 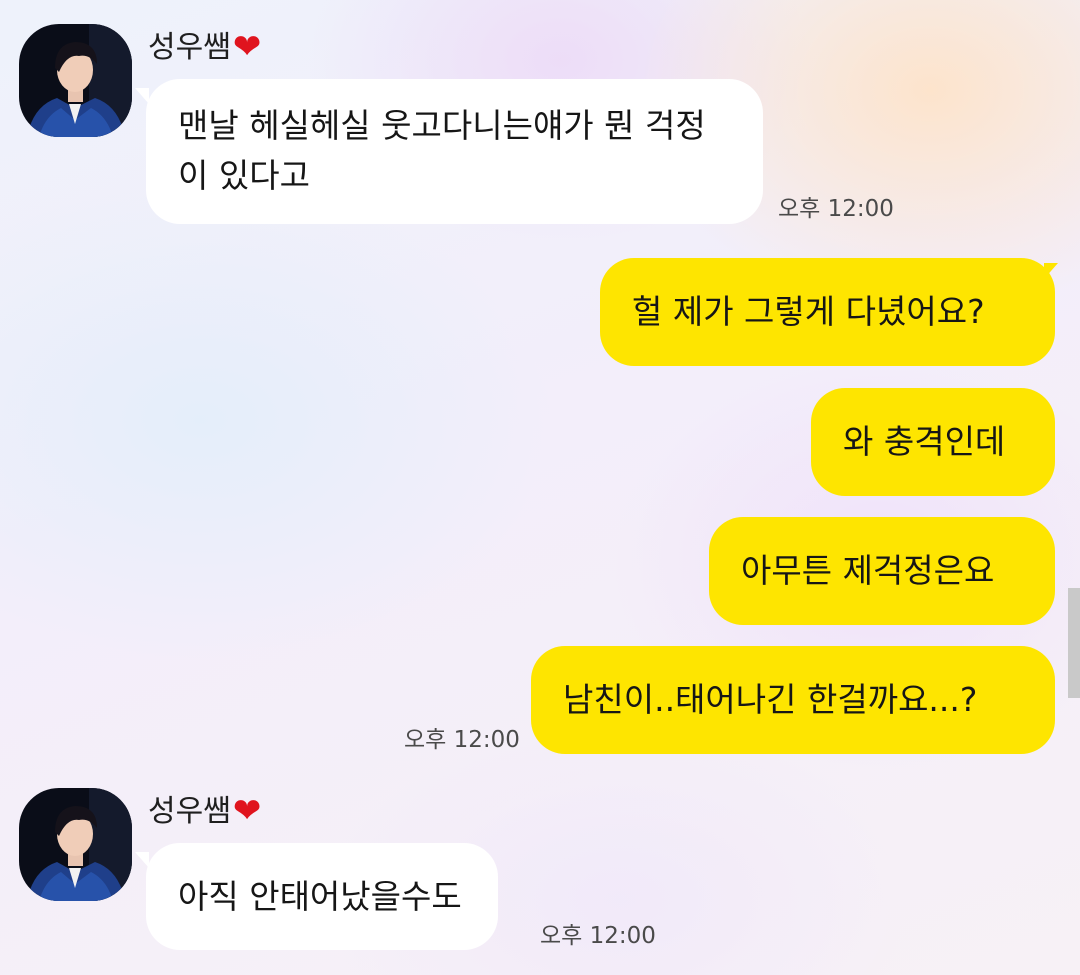 What do you see at coordinates (770, 699) in the screenshot?
I see `message-text: 남친이..태어나긴 한걸까요...?` at bounding box center [770, 699].